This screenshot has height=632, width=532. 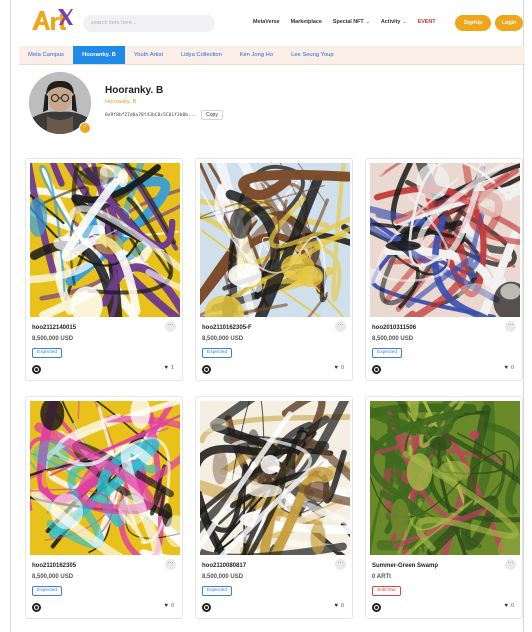 What do you see at coordinates (134, 90) in the screenshot?
I see `artist-name: Hooranky. B` at bounding box center [134, 90].